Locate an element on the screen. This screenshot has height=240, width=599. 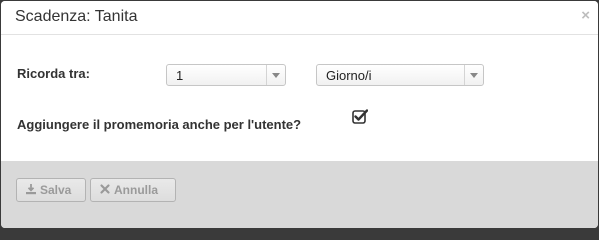
remind-label: Ricorda tra: is located at coordinates (53, 73).